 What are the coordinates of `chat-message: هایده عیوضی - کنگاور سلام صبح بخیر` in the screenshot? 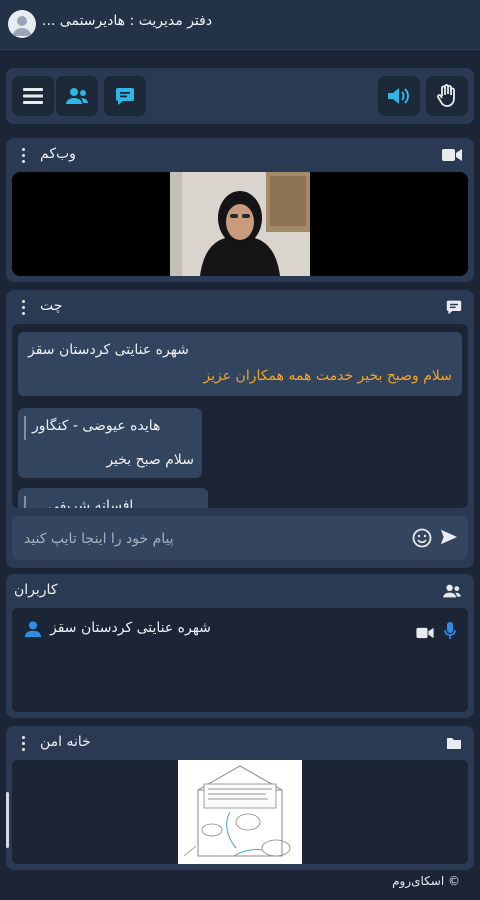 It's located at (110, 443).